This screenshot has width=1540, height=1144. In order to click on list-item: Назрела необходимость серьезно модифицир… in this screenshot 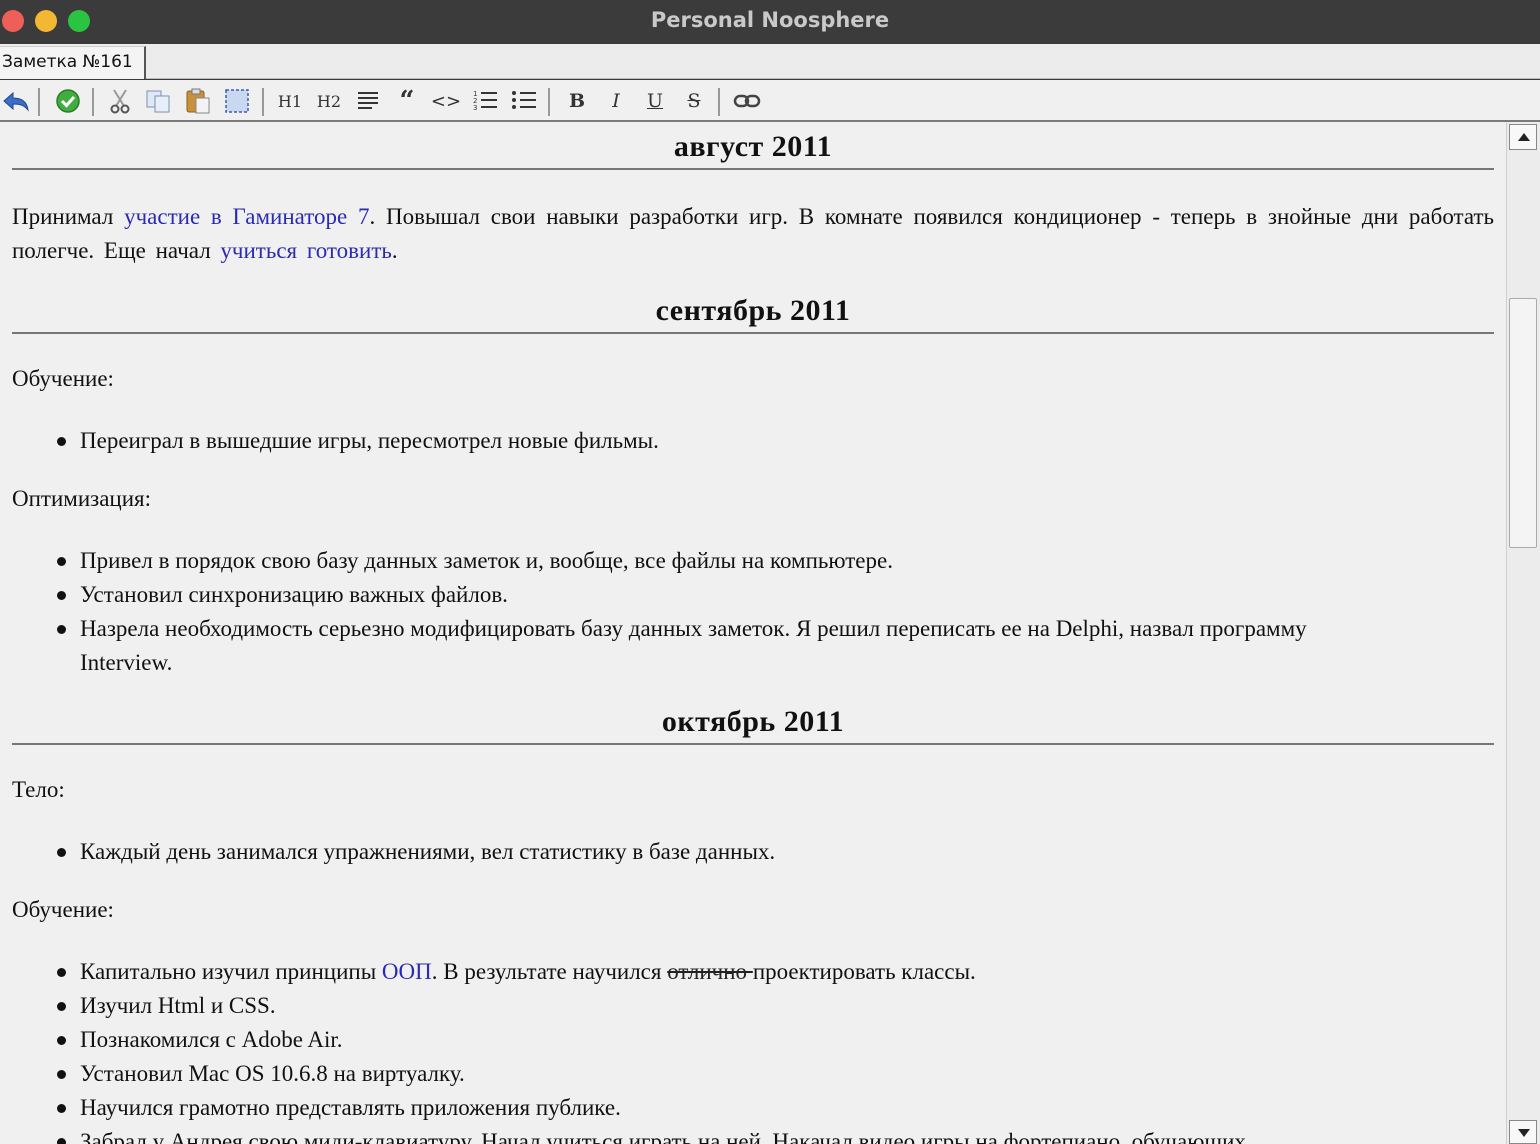, I will do `click(723, 646)`.